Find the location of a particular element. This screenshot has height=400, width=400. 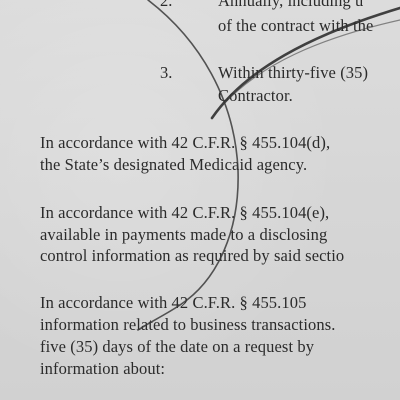

list-item-3-number: 3. is located at coordinates (166, 72).